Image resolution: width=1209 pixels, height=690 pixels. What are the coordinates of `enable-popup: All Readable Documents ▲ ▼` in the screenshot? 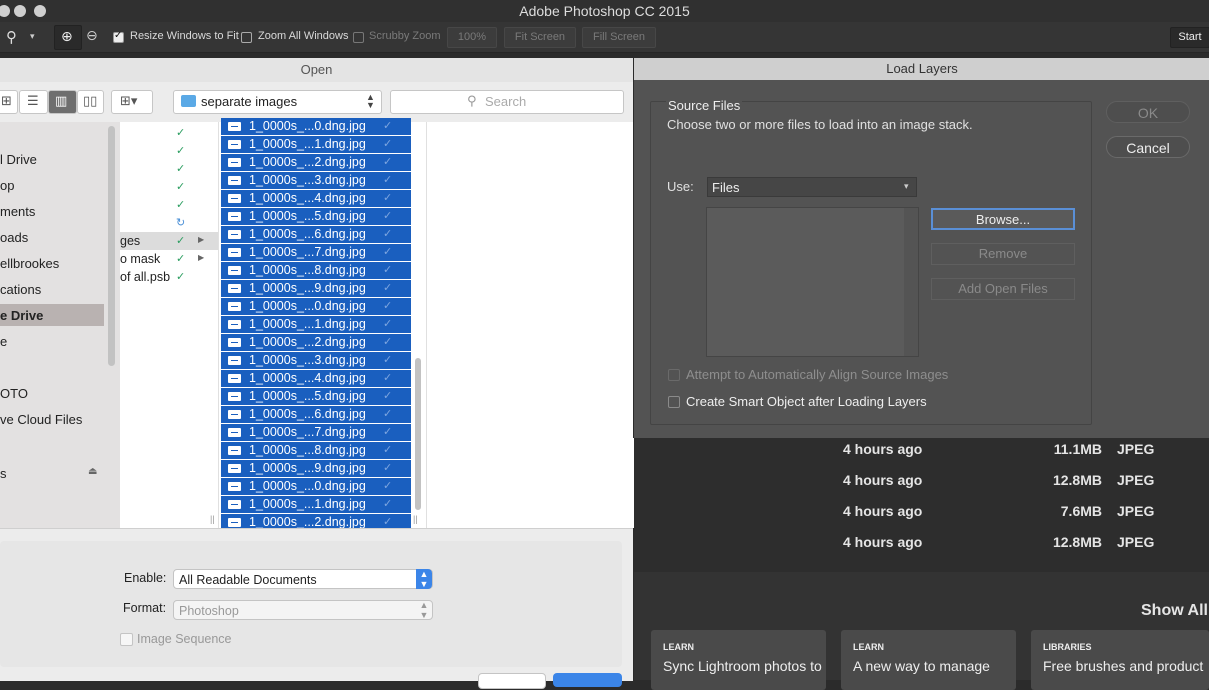 It's located at (303, 579).